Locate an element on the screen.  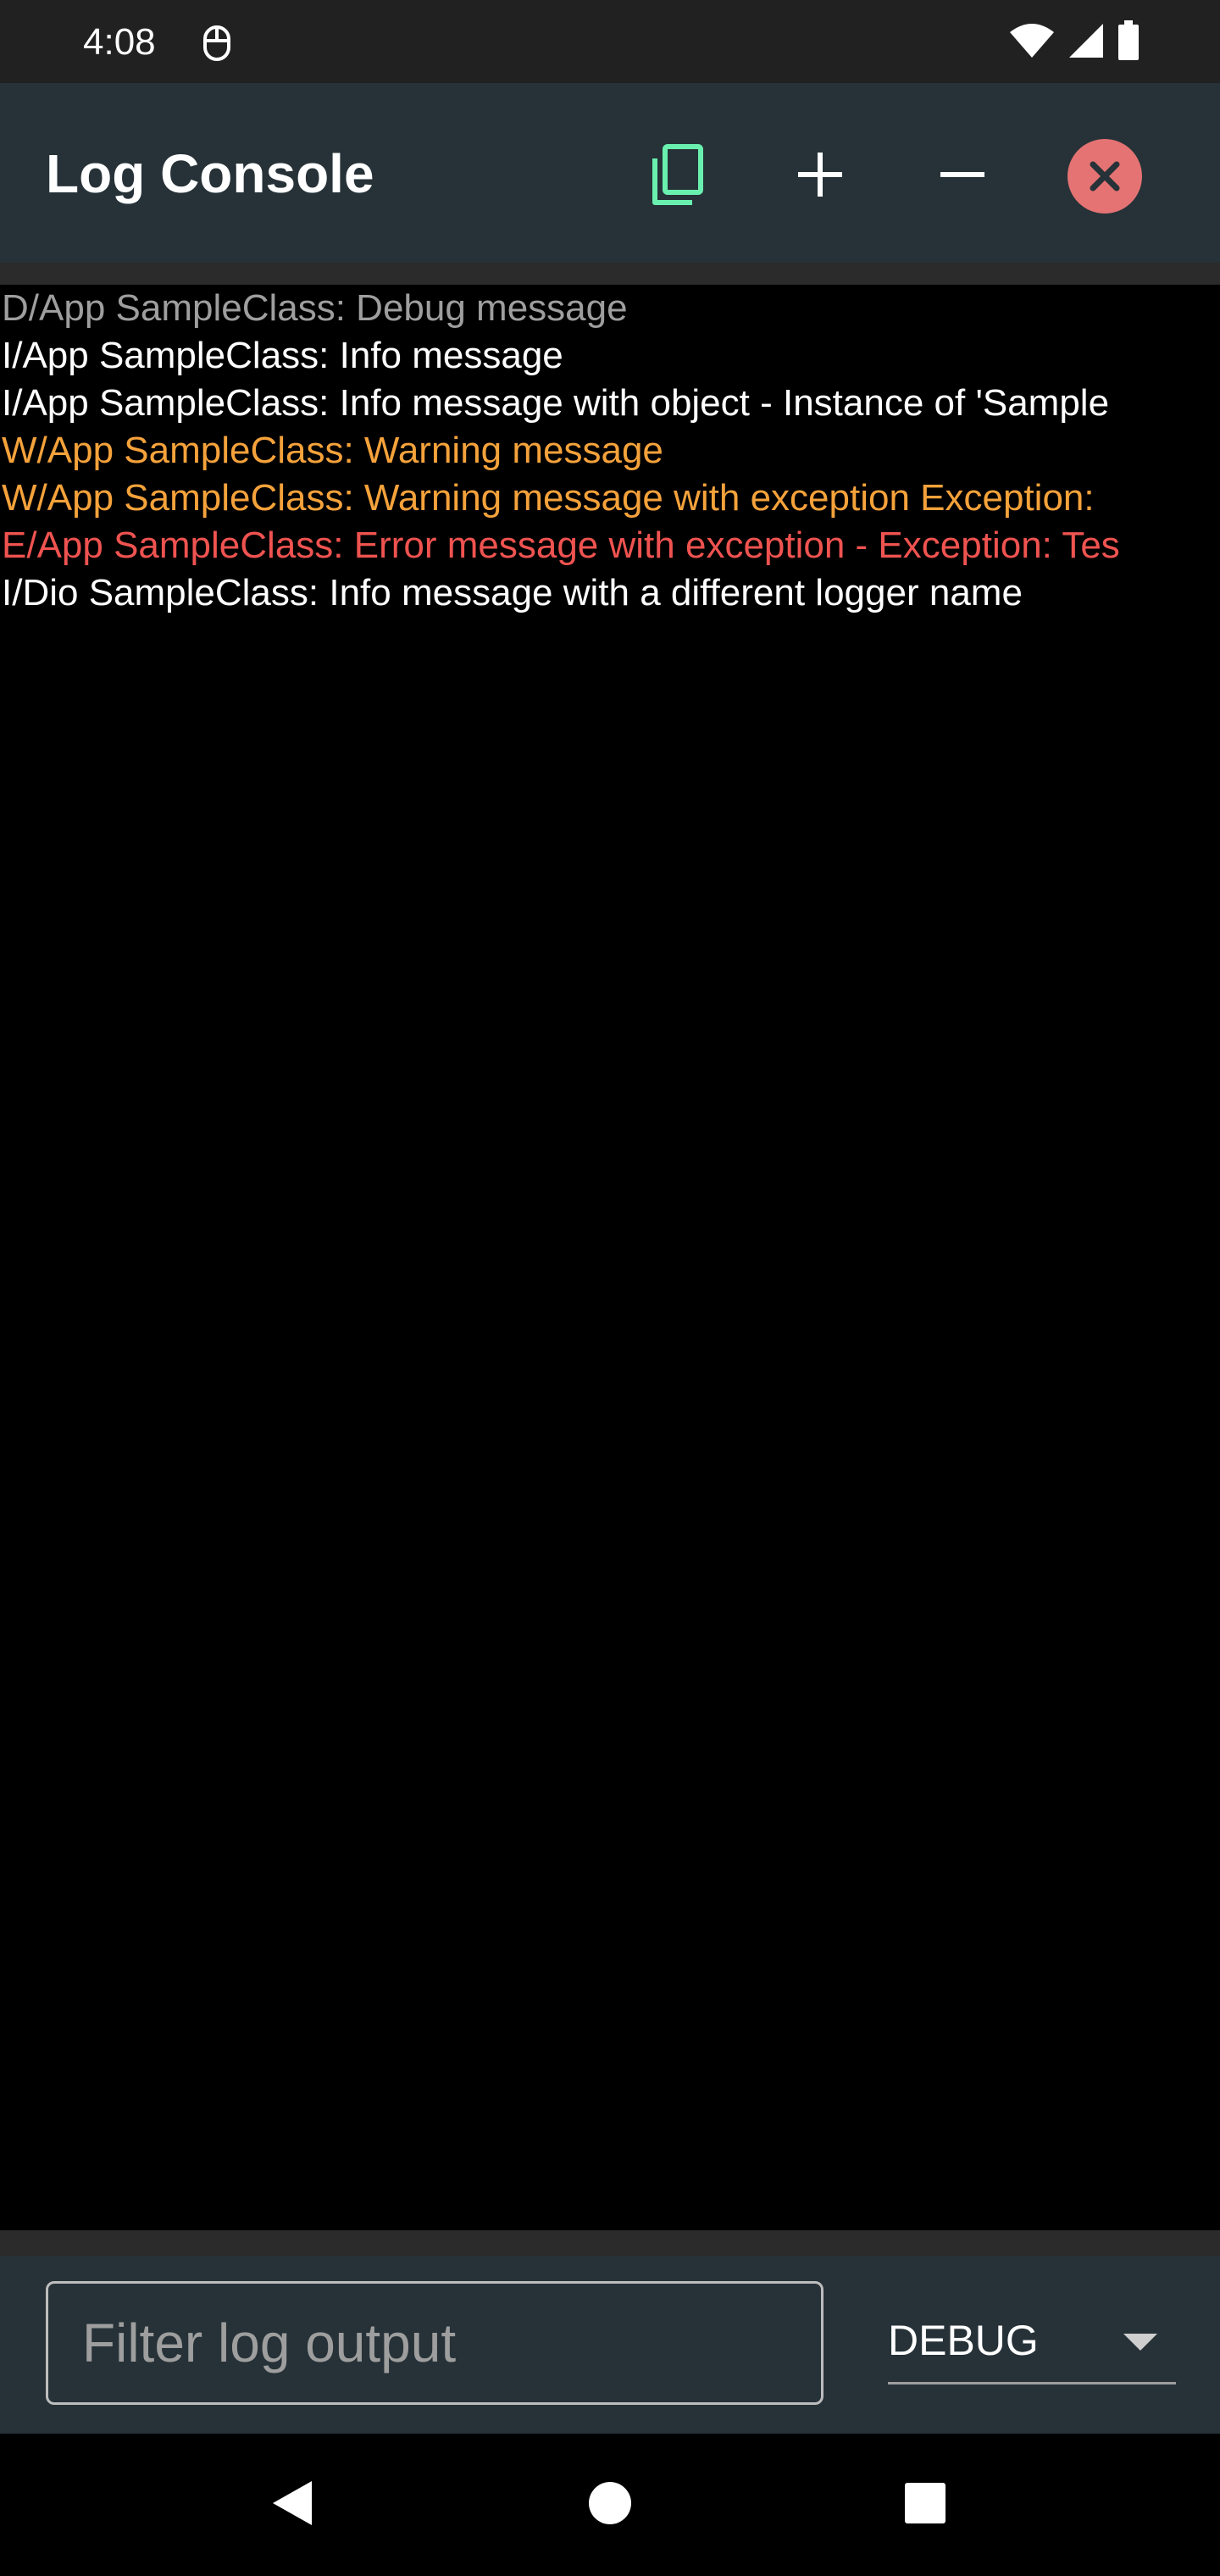
log-line-debug: D/App SampleClass: Debug message is located at coordinates (315, 308).